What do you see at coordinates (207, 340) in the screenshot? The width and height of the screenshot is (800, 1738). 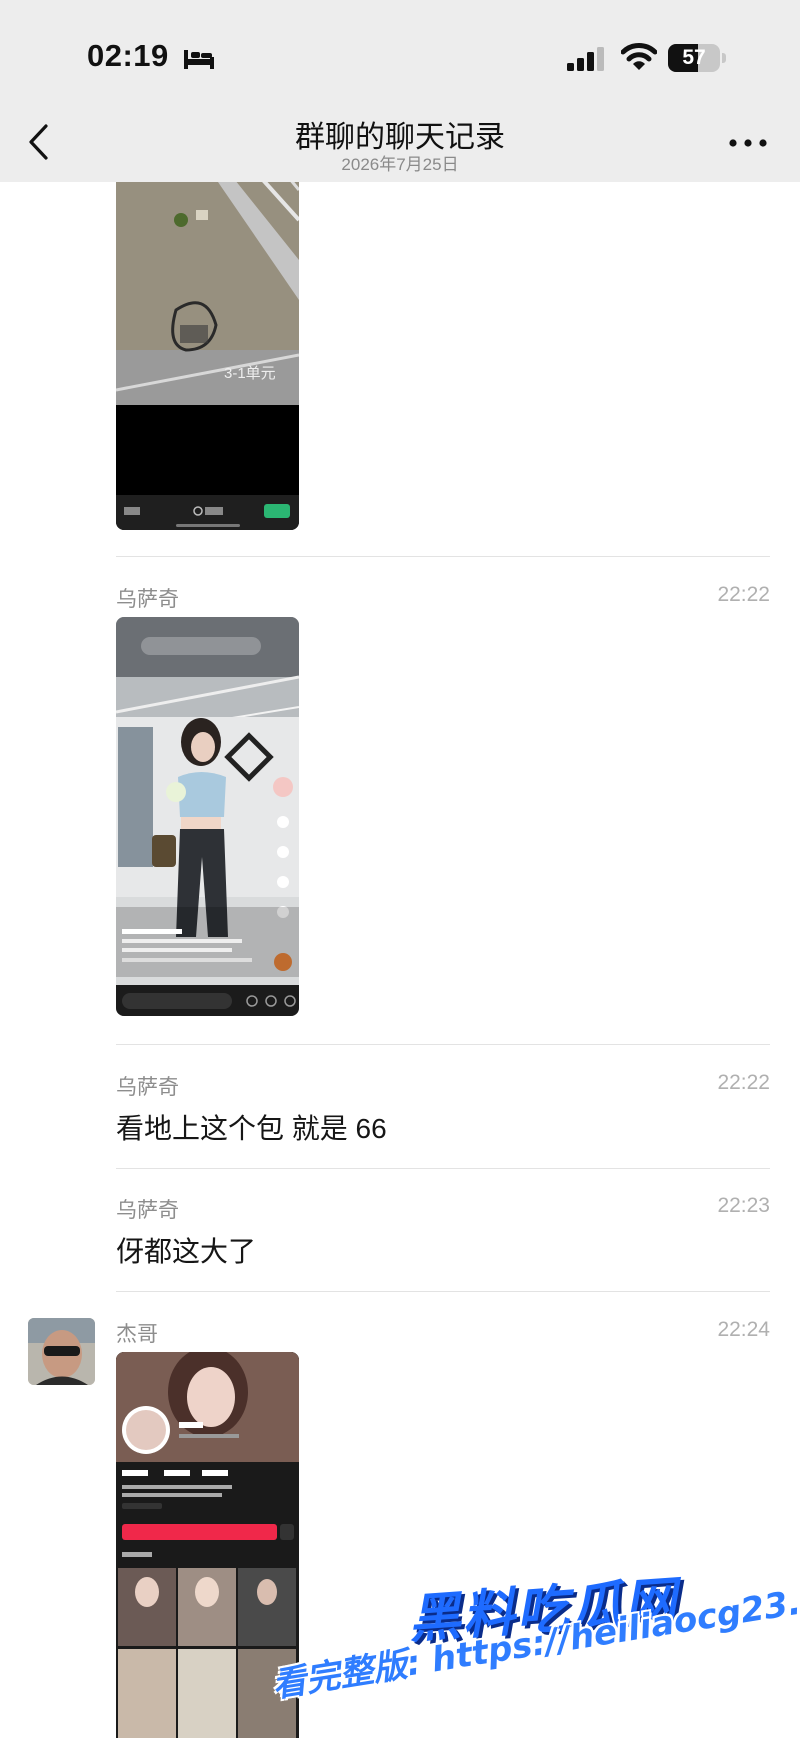 I see `image-message-street-screenshot: 3-1单元` at bounding box center [207, 340].